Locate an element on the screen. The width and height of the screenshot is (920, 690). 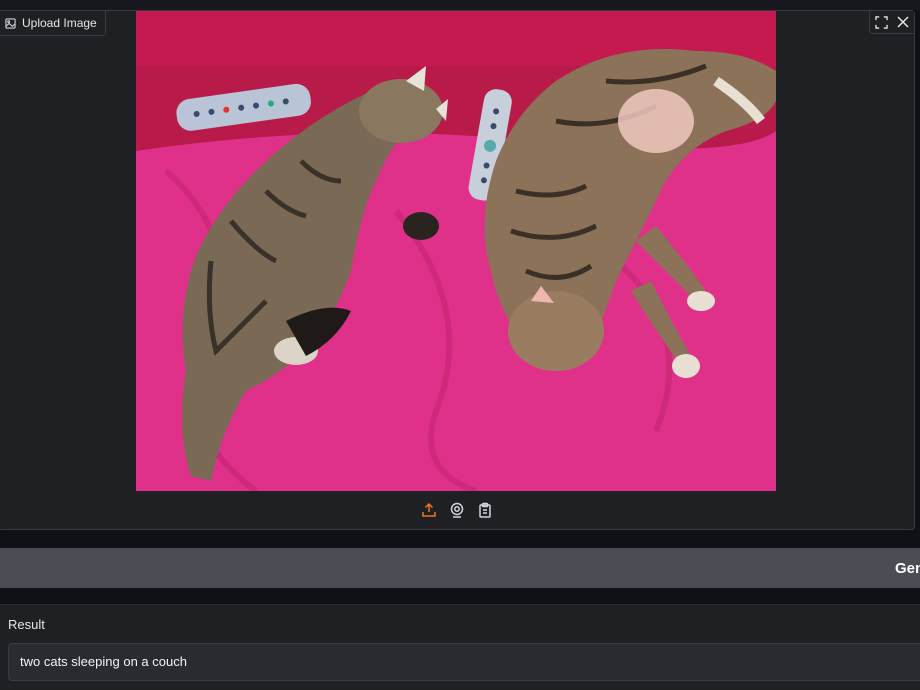
fullscreen-icon is located at coordinates (881, 22).